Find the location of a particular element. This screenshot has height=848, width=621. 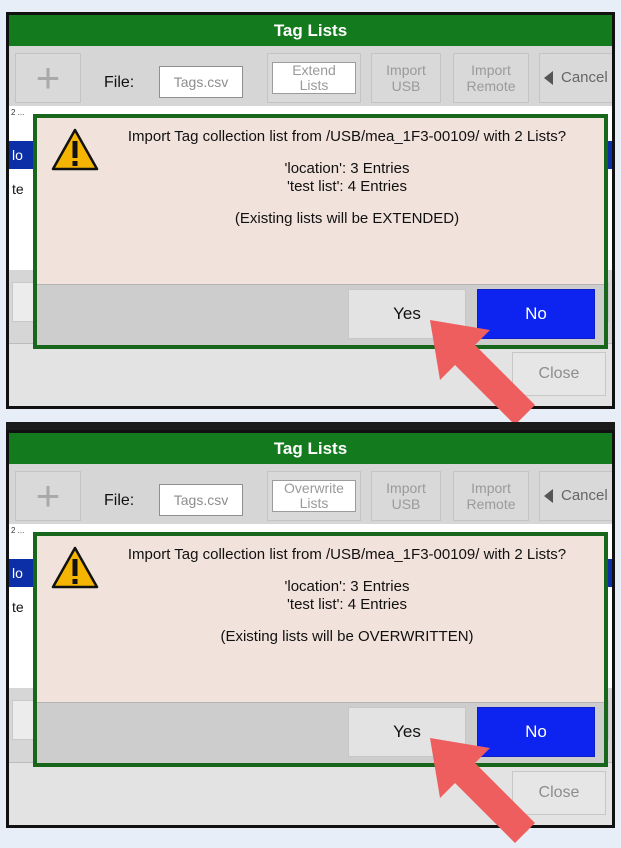

message-line4: (Existing lists will be EXTENDED) is located at coordinates (347, 218).